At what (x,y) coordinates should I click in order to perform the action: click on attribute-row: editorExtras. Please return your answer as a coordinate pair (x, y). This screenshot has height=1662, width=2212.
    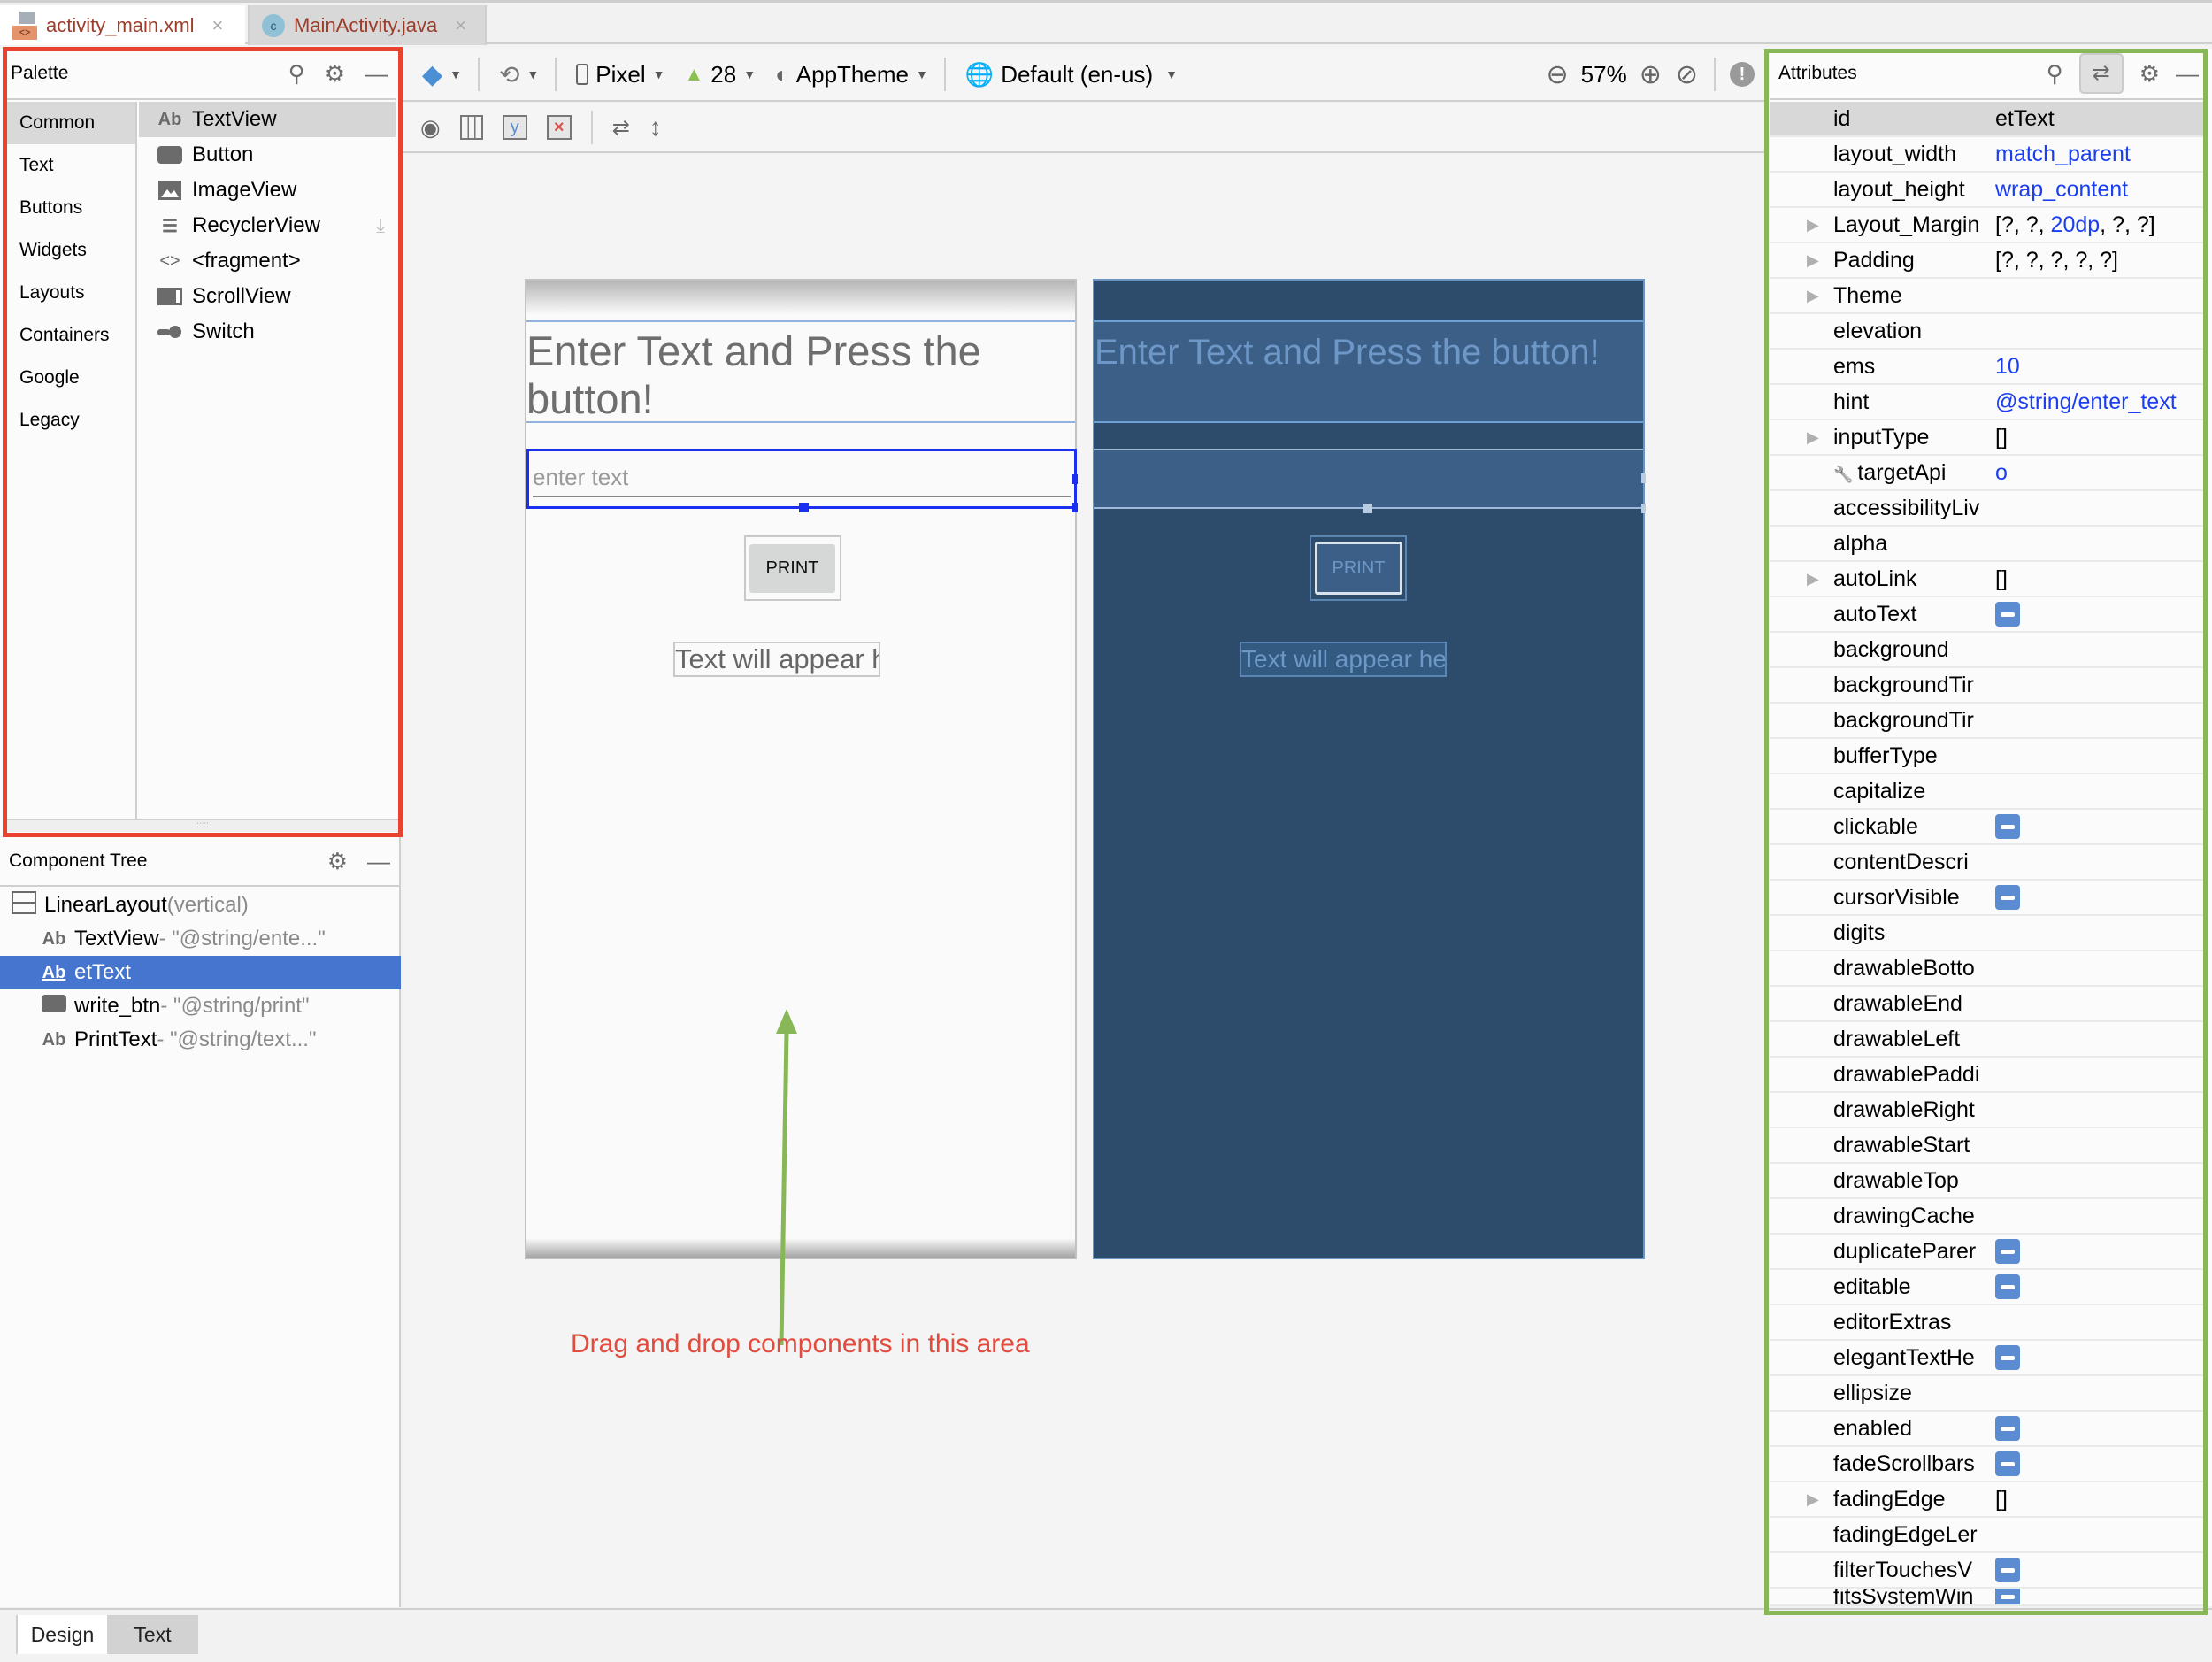
    Looking at the image, I should click on (1987, 1323).